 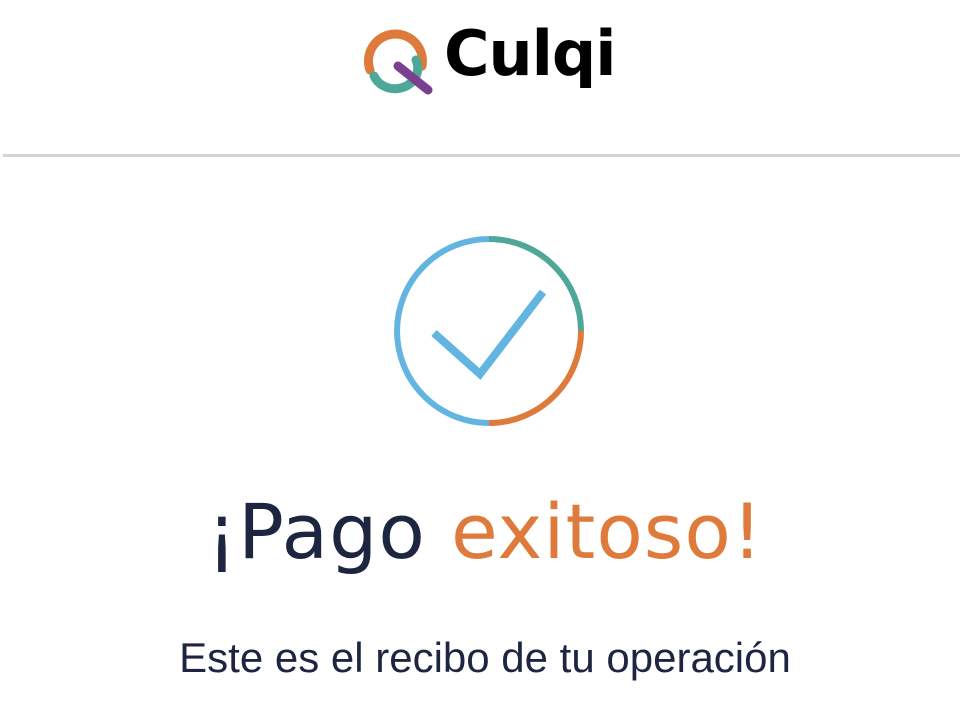 I want to click on checkmark-circle-icon, so click(x=489, y=331).